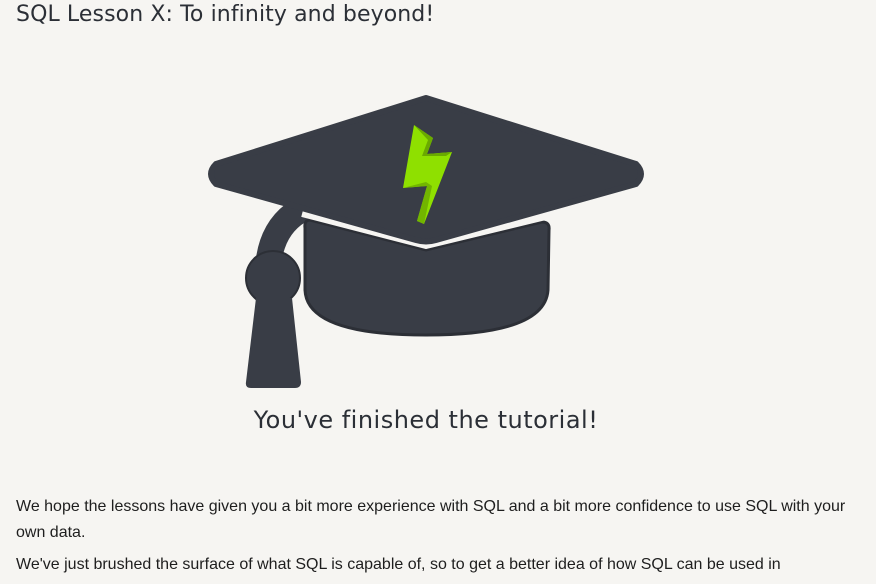  I want to click on tassel-fringe, so click(273, 343).